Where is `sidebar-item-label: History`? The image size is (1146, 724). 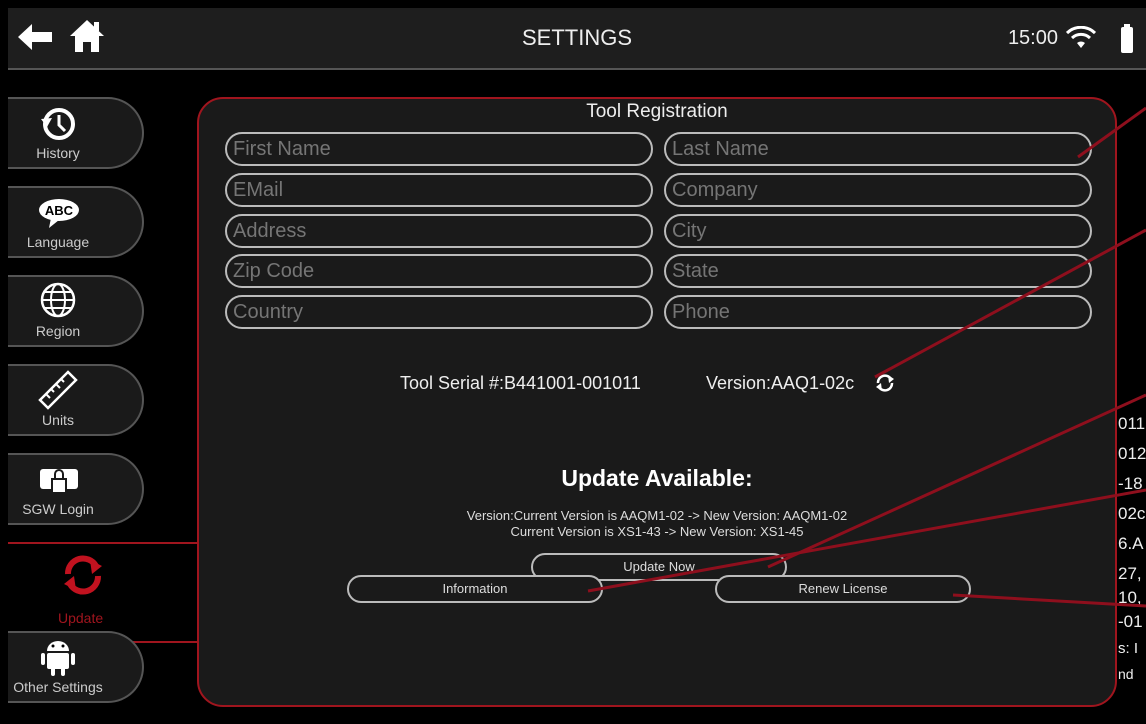
sidebar-item-label: History is located at coordinates (58, 153).